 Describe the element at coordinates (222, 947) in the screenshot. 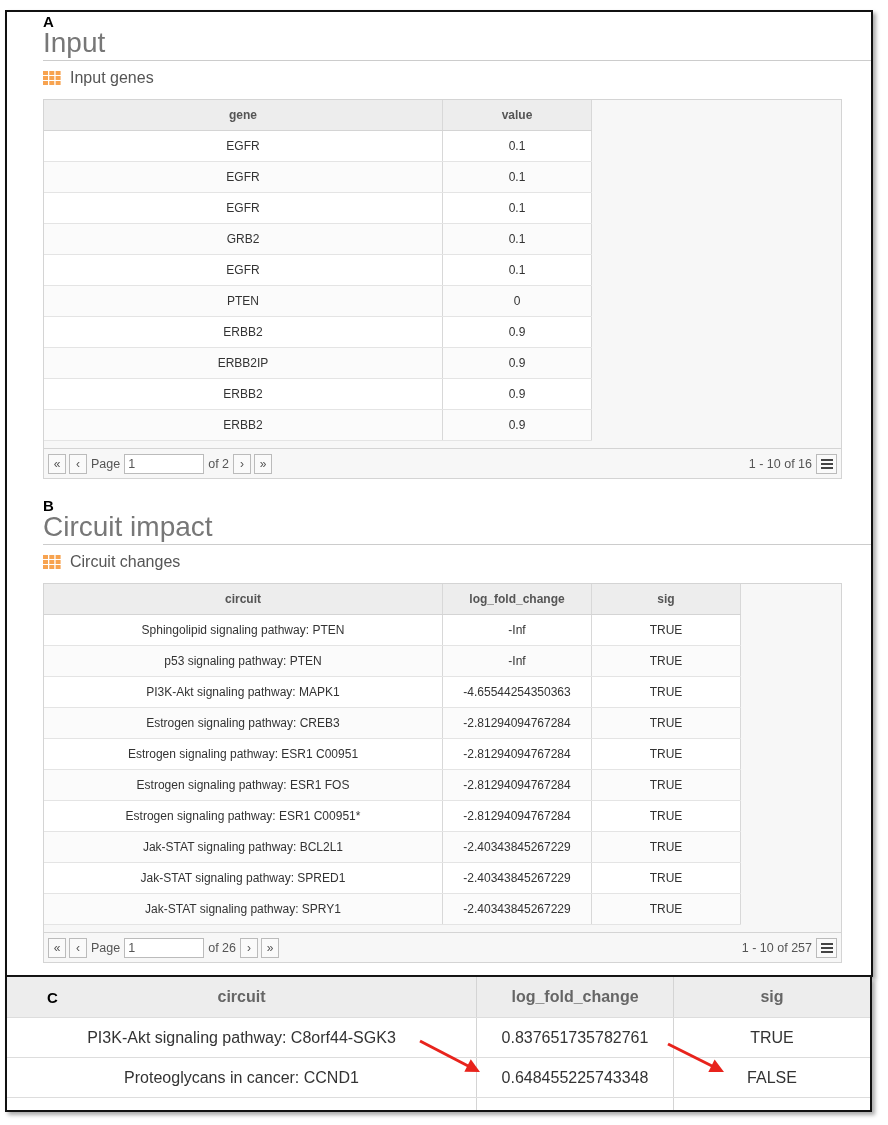

I see `page-count: of 26` at that location.